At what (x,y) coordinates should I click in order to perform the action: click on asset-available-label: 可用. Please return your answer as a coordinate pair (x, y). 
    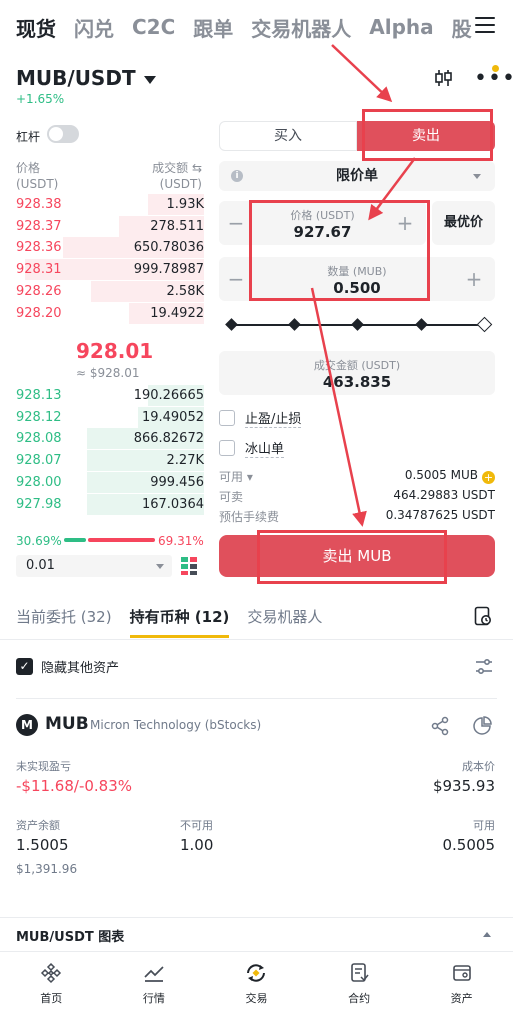
    Looking at the image, I should click on (484, 825).